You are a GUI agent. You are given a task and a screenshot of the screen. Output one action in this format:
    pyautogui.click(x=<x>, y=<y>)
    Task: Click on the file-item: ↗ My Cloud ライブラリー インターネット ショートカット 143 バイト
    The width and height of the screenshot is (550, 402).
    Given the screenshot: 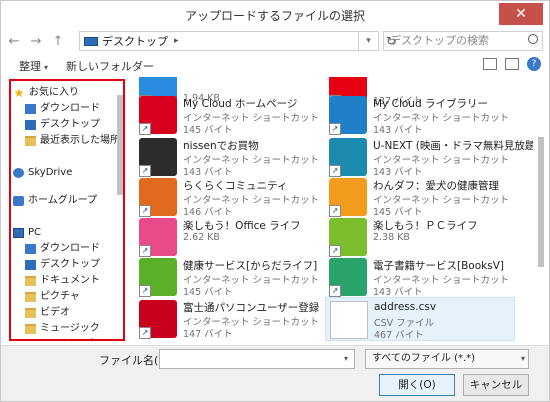 What is the action you would take?
    pyautogui.click(x=420, y=115)
    